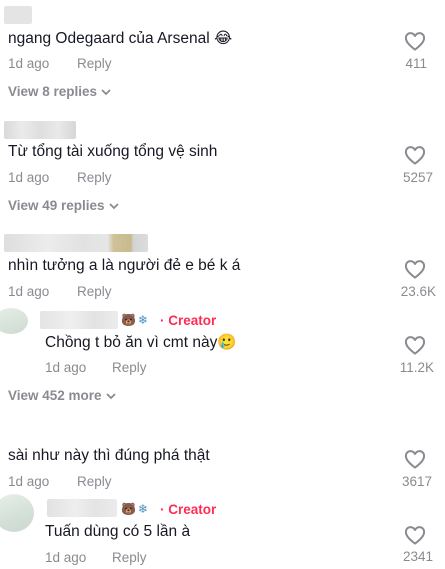 This screenshot has width=445, height=569. I want to click on like-count: 2341, so click(417, 556).